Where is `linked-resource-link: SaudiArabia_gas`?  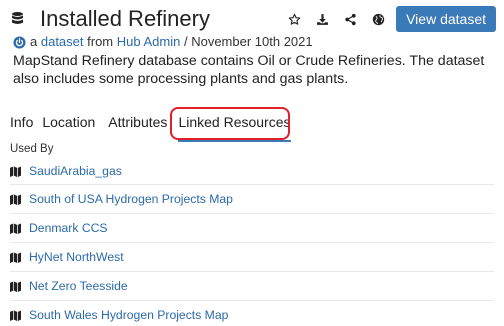 linked-resource-link: SaudiArabia_gas is located at coordinates (75, 171).